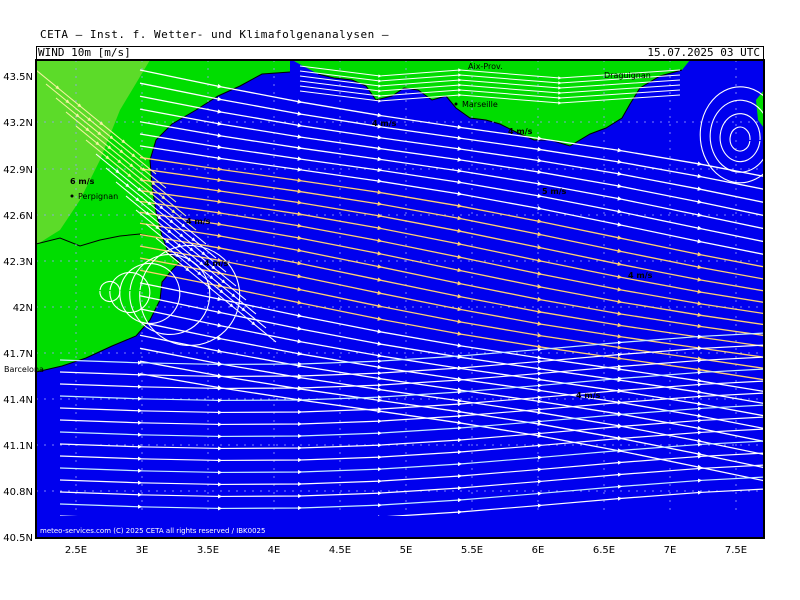 The image size is (800, 600). Describe the element at coordinates (18, 446) in the screenshot. I see `lat-label: 41.1N` at that location.